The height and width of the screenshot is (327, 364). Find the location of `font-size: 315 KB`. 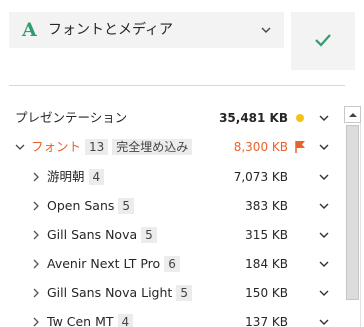

font-size: 315 KB is located at coordinates (266, 235).